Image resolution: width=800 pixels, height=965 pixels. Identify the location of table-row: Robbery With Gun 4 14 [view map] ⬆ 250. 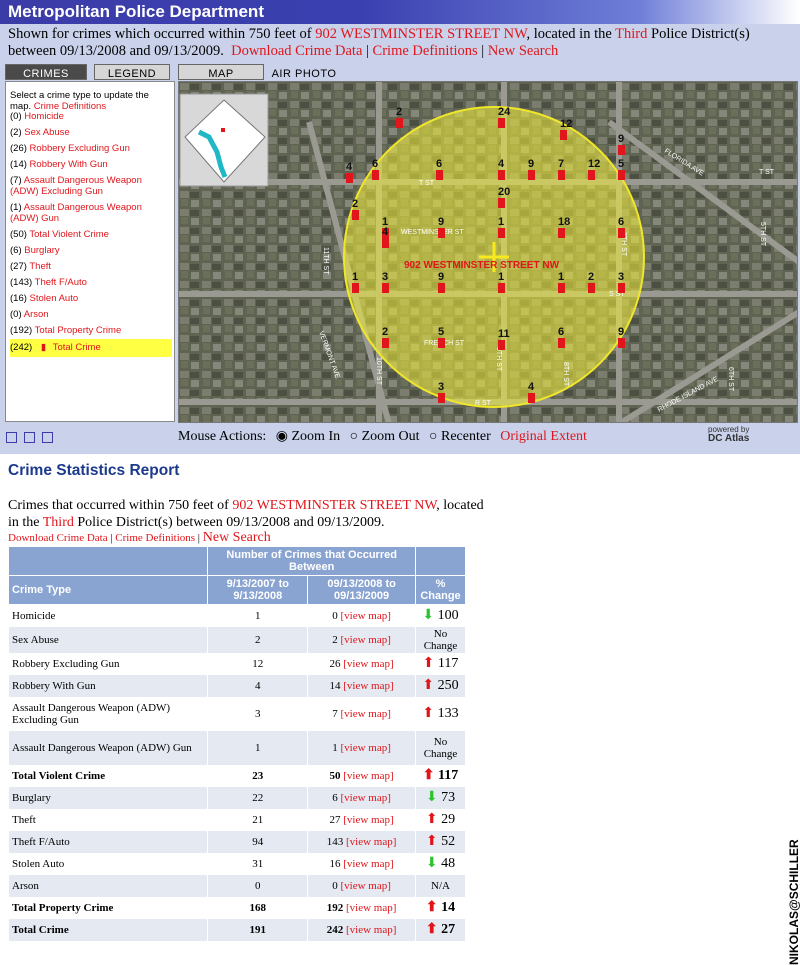
(237, 685).